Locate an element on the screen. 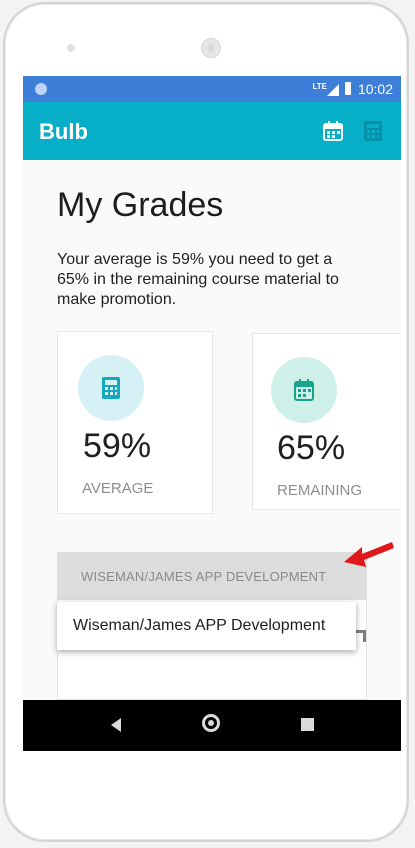  network-label: LTE is located at coordinates (319, 86).